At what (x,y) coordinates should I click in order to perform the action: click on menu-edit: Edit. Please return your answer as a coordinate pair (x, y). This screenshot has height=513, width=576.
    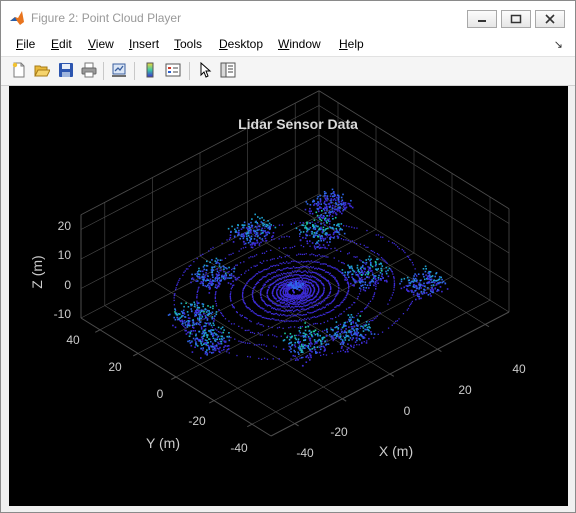
    Looking at the image, I should click on (61, 44).